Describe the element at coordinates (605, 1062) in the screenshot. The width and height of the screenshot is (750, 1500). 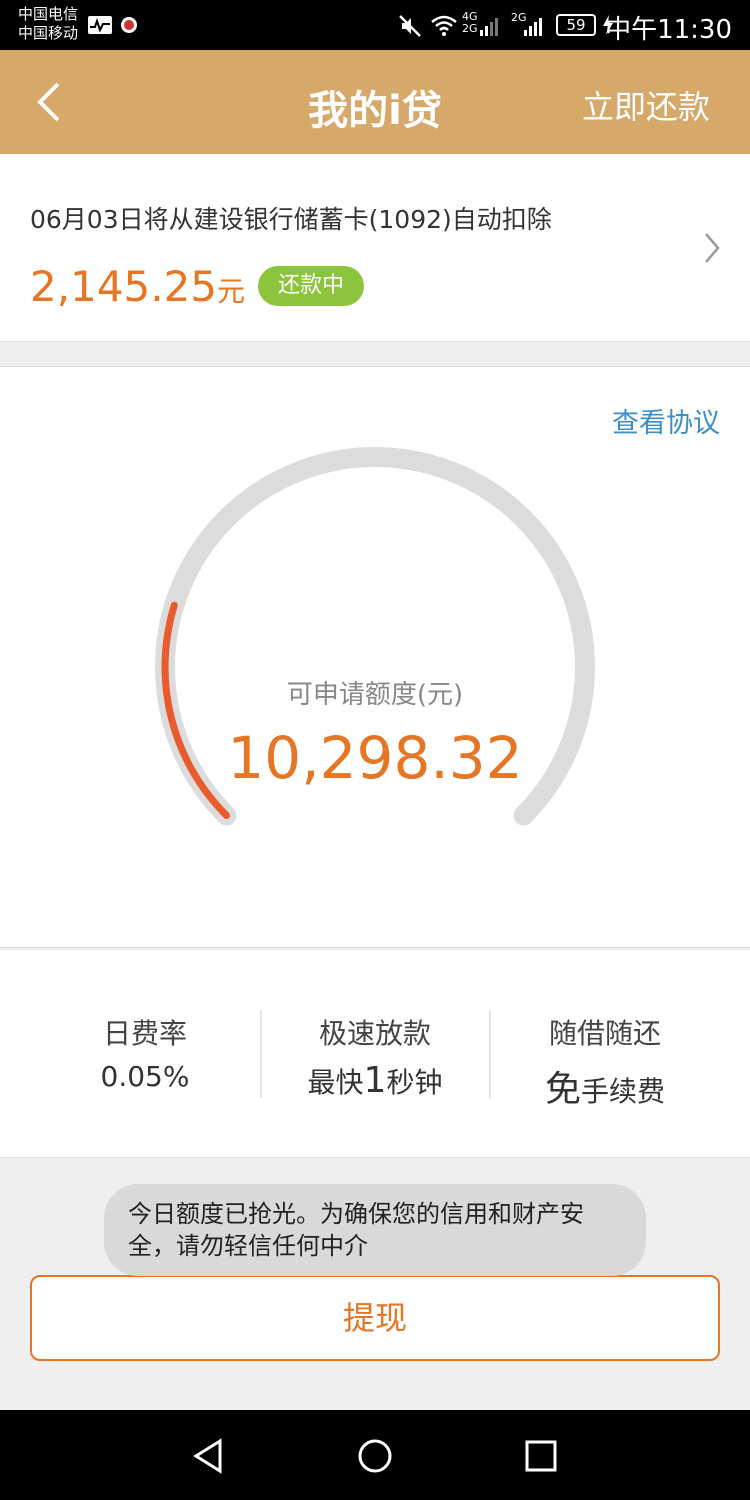
I see `feature-flexible-repay: 随借随还 免手续费` at that location.